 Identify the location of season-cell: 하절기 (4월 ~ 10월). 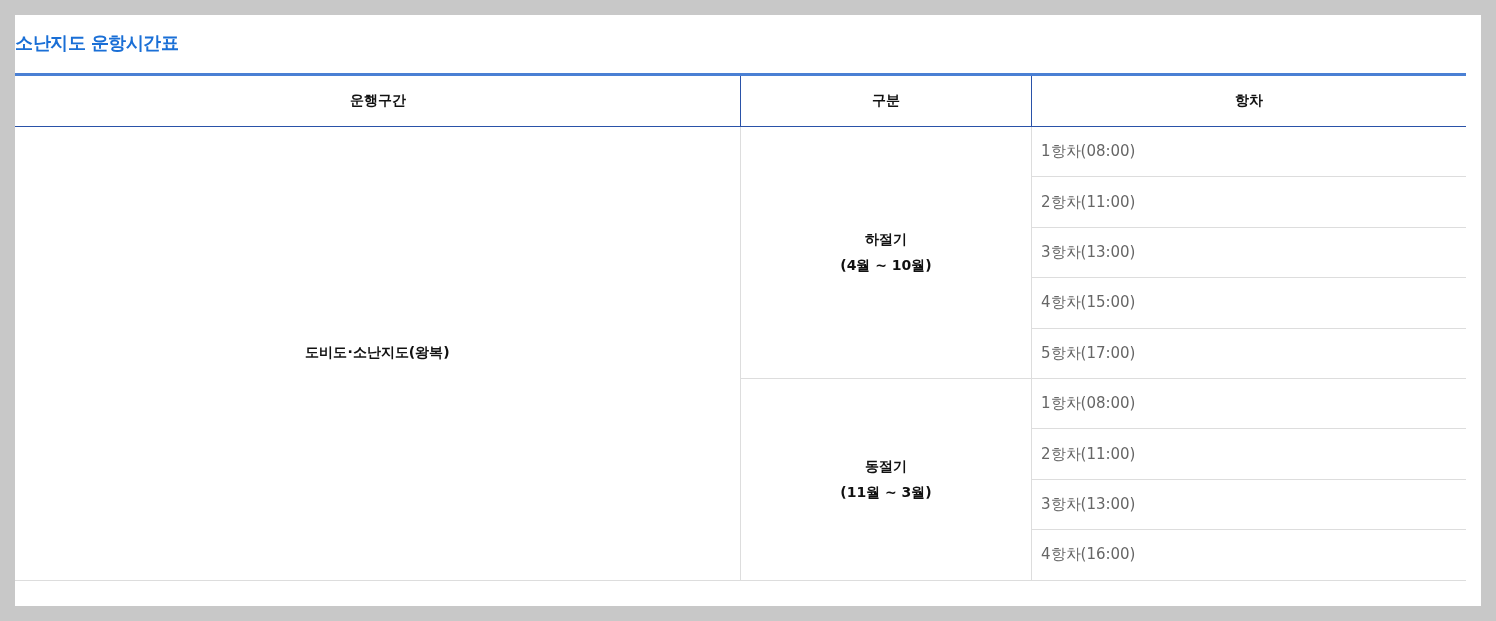
(886, 252).